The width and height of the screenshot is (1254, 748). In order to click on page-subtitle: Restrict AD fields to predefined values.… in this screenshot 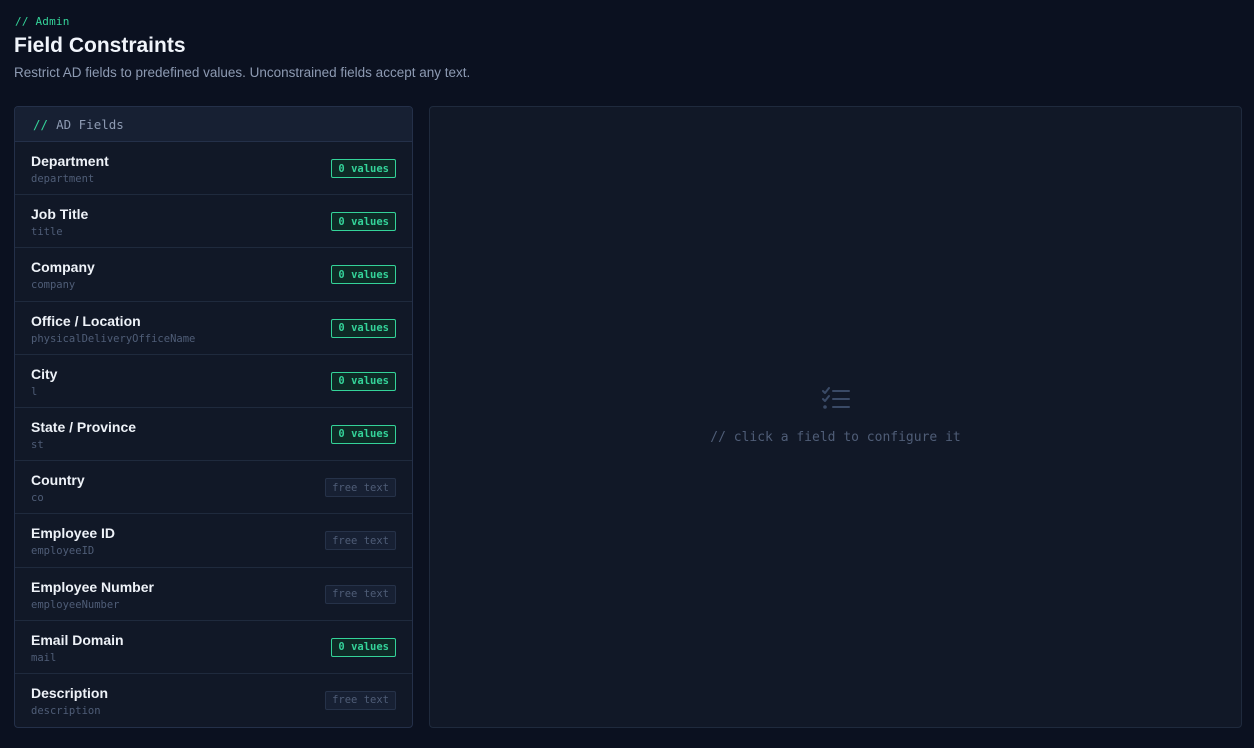, I will do `click(242, 72)`.